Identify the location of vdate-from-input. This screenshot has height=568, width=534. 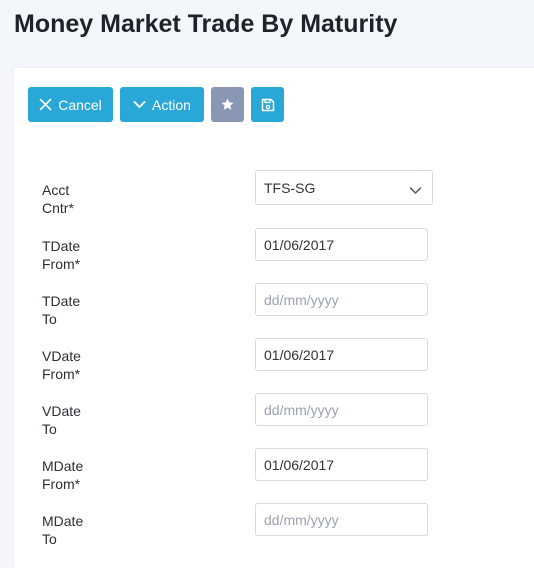
(341, 354).